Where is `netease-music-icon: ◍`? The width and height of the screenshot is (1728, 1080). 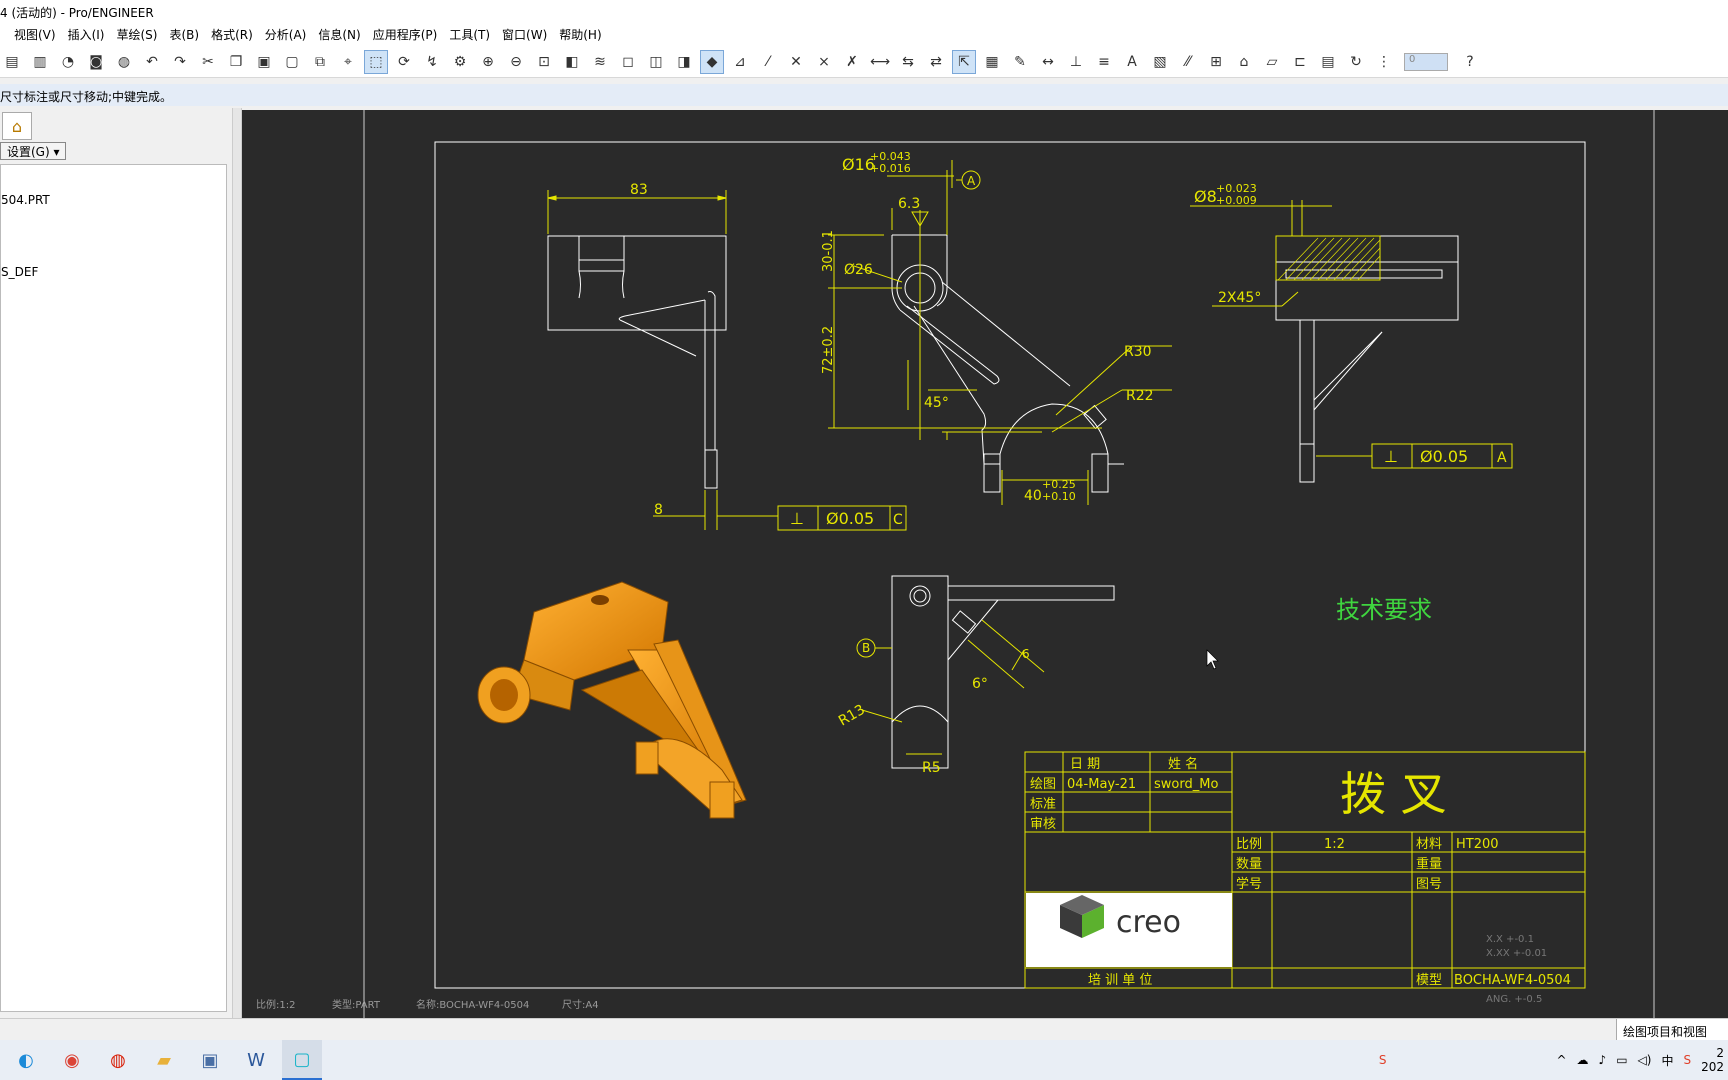 netease-music-icon: ◍ is located at coordinates (118, 1060).